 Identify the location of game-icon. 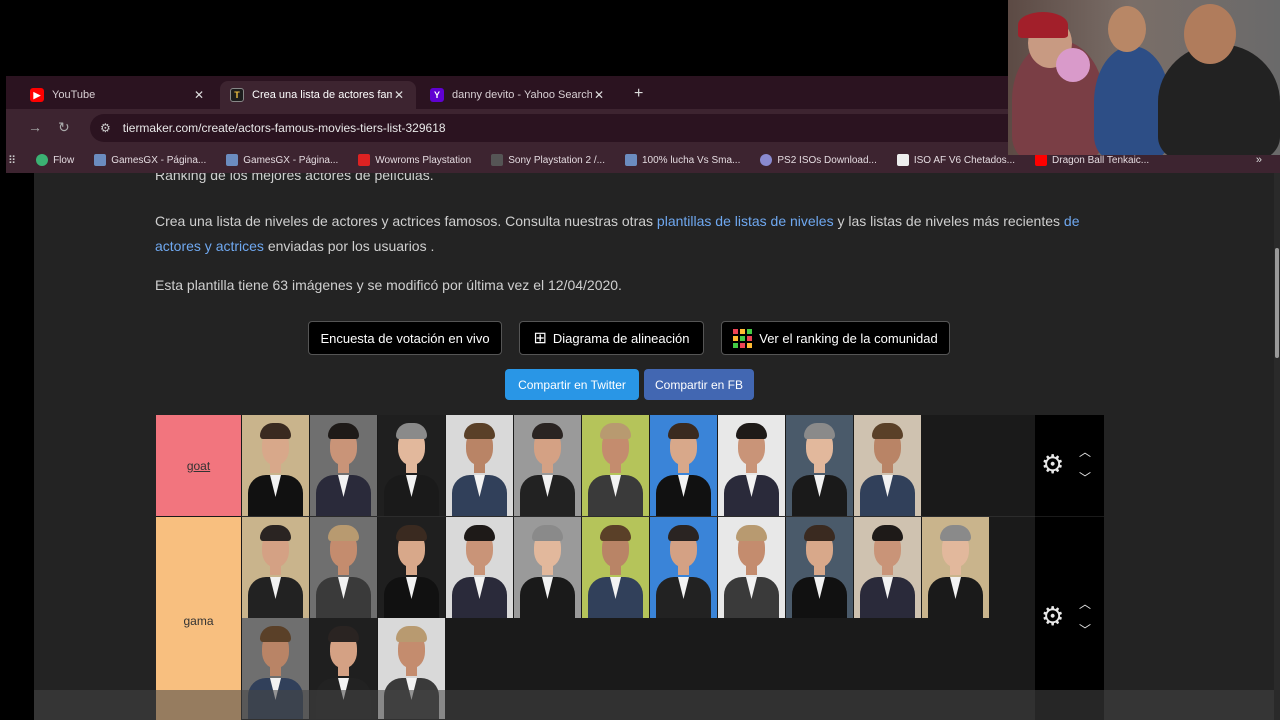
(497, 160).